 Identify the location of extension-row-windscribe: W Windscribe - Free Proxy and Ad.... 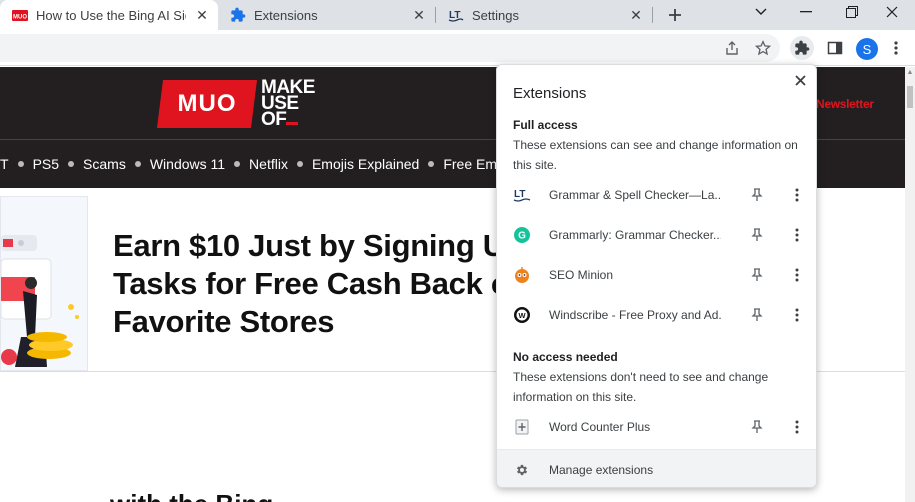
(656, 315).